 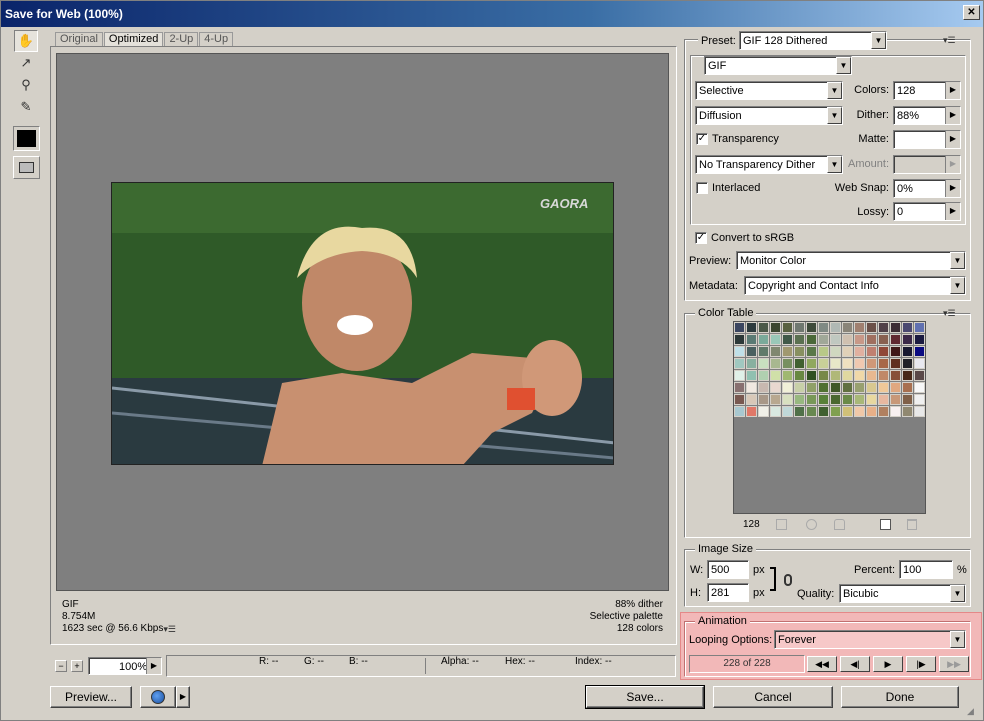 What do you see at coordinates (728, 569) in the screenshot?
I see `width-field: 500` at bounding box center [728, 569].